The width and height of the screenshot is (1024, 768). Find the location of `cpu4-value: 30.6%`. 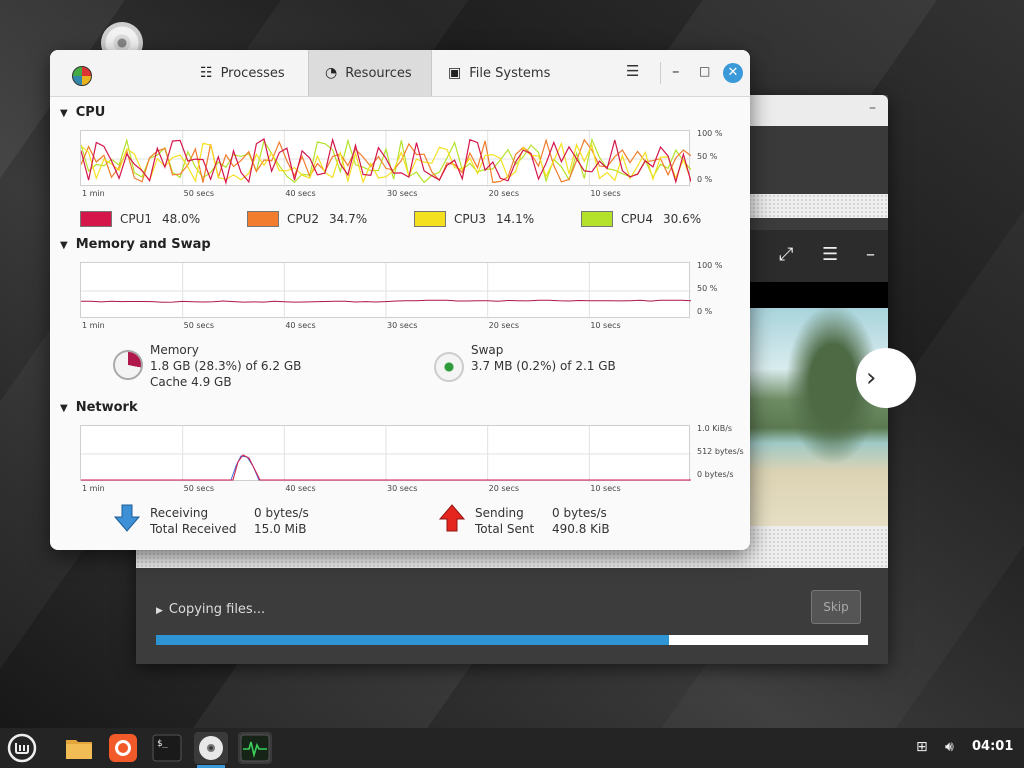

cpu4-value: 30.6% is located at coordinates (682, 219).